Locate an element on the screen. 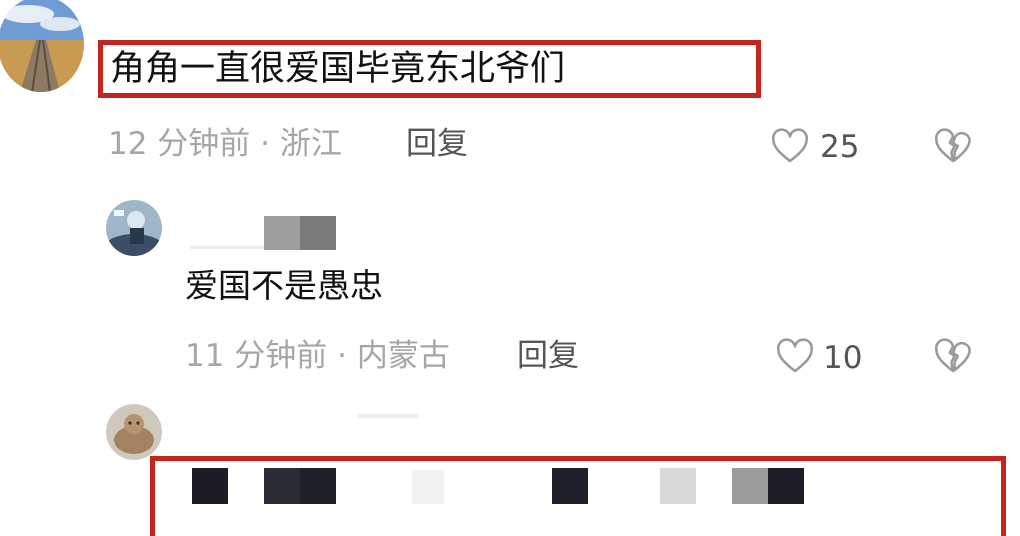  comment-text: 爱国不是愚忠 is located at coordinates (284, 285).